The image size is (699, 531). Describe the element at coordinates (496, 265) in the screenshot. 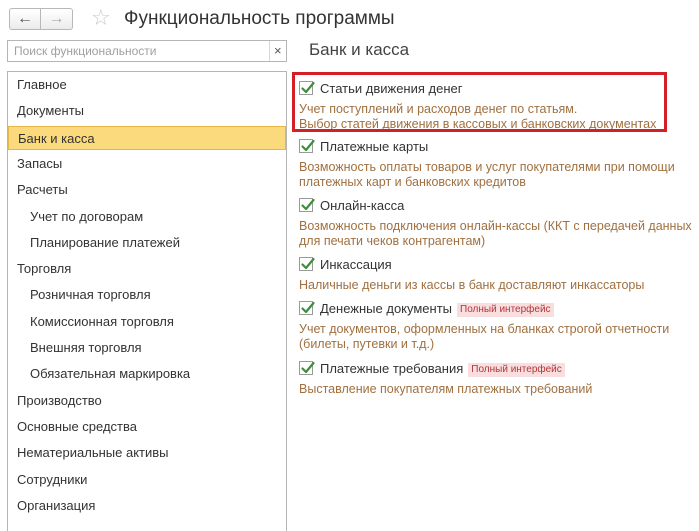

I see `option-row: Инкассация` at that location.